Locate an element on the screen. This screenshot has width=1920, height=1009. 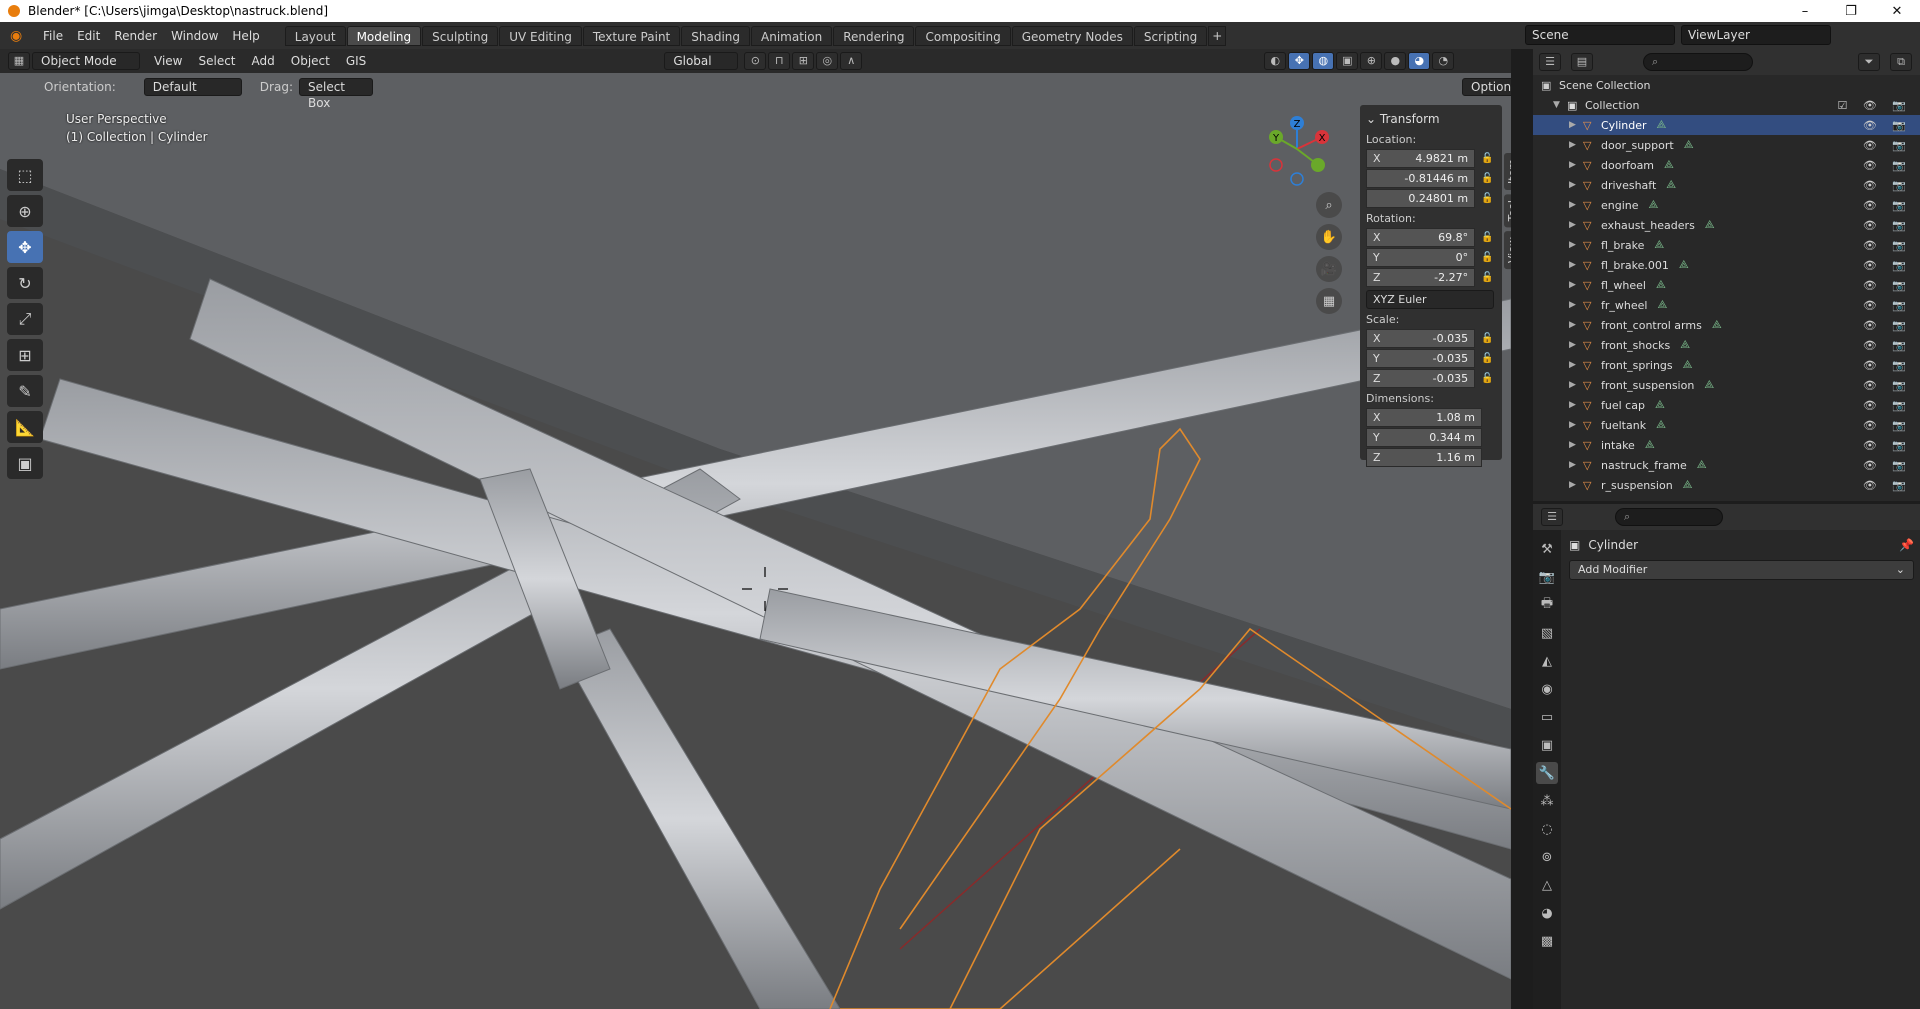
move-tool-icon: ✥ is located at coordinates (25, 247).